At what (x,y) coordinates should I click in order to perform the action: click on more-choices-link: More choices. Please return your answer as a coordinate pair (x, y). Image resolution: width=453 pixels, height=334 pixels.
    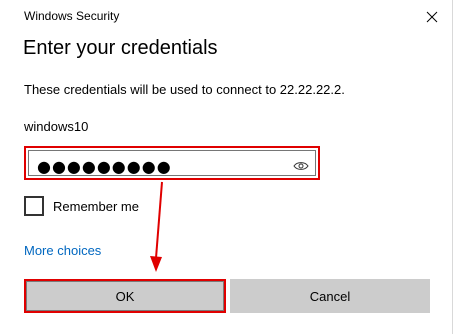
    Looking at the image, I should click on (62, 250).